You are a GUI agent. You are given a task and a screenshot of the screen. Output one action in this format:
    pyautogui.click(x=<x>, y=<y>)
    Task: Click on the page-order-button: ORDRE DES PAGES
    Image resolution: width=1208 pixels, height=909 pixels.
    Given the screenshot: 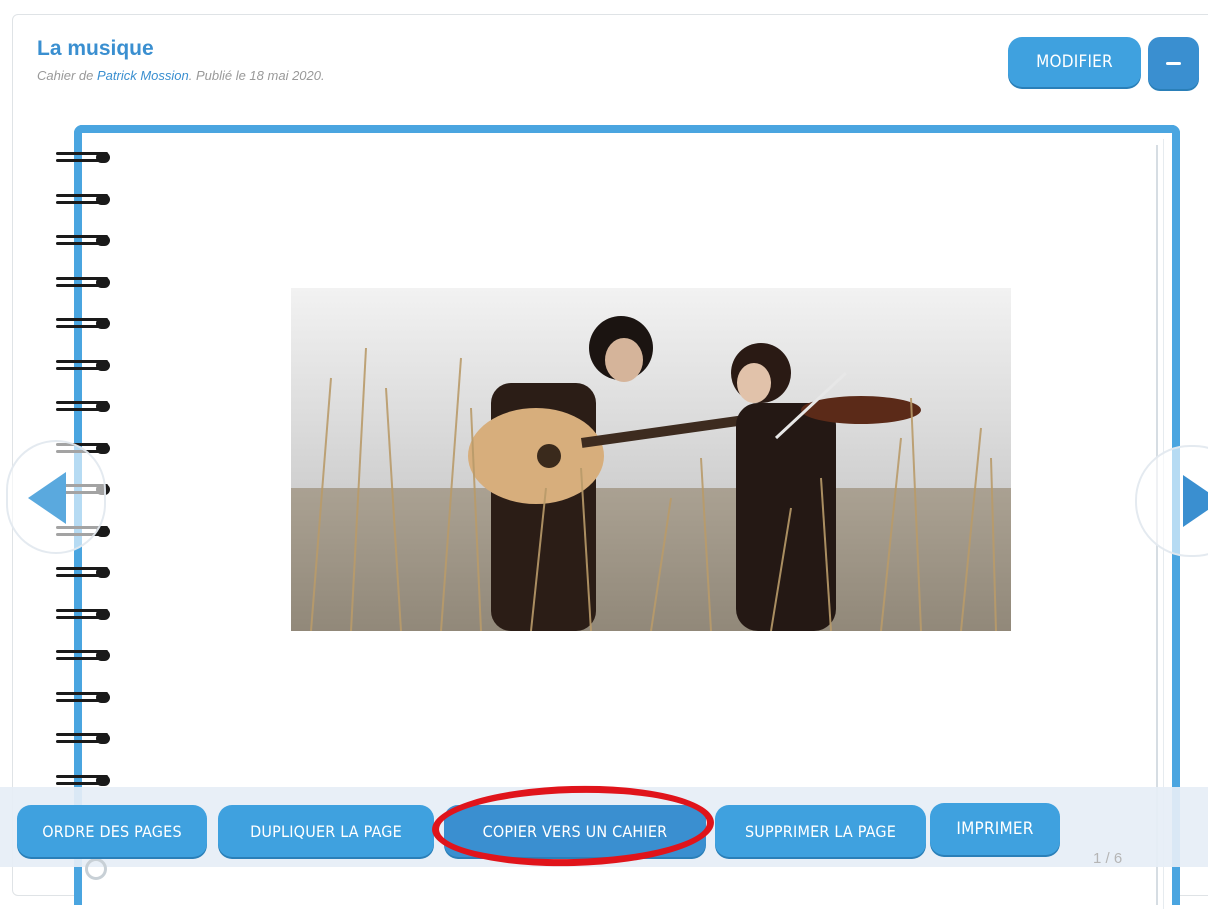 What is the action you would take?
    pyautogui.click(x=112, y=831)
    